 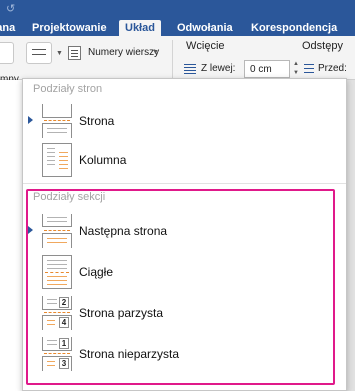 What do you see at coordinates (123, 52) in the screenshot?
I see `line-numbers-button: Numery wierszy` at bounding box center [123, 52].